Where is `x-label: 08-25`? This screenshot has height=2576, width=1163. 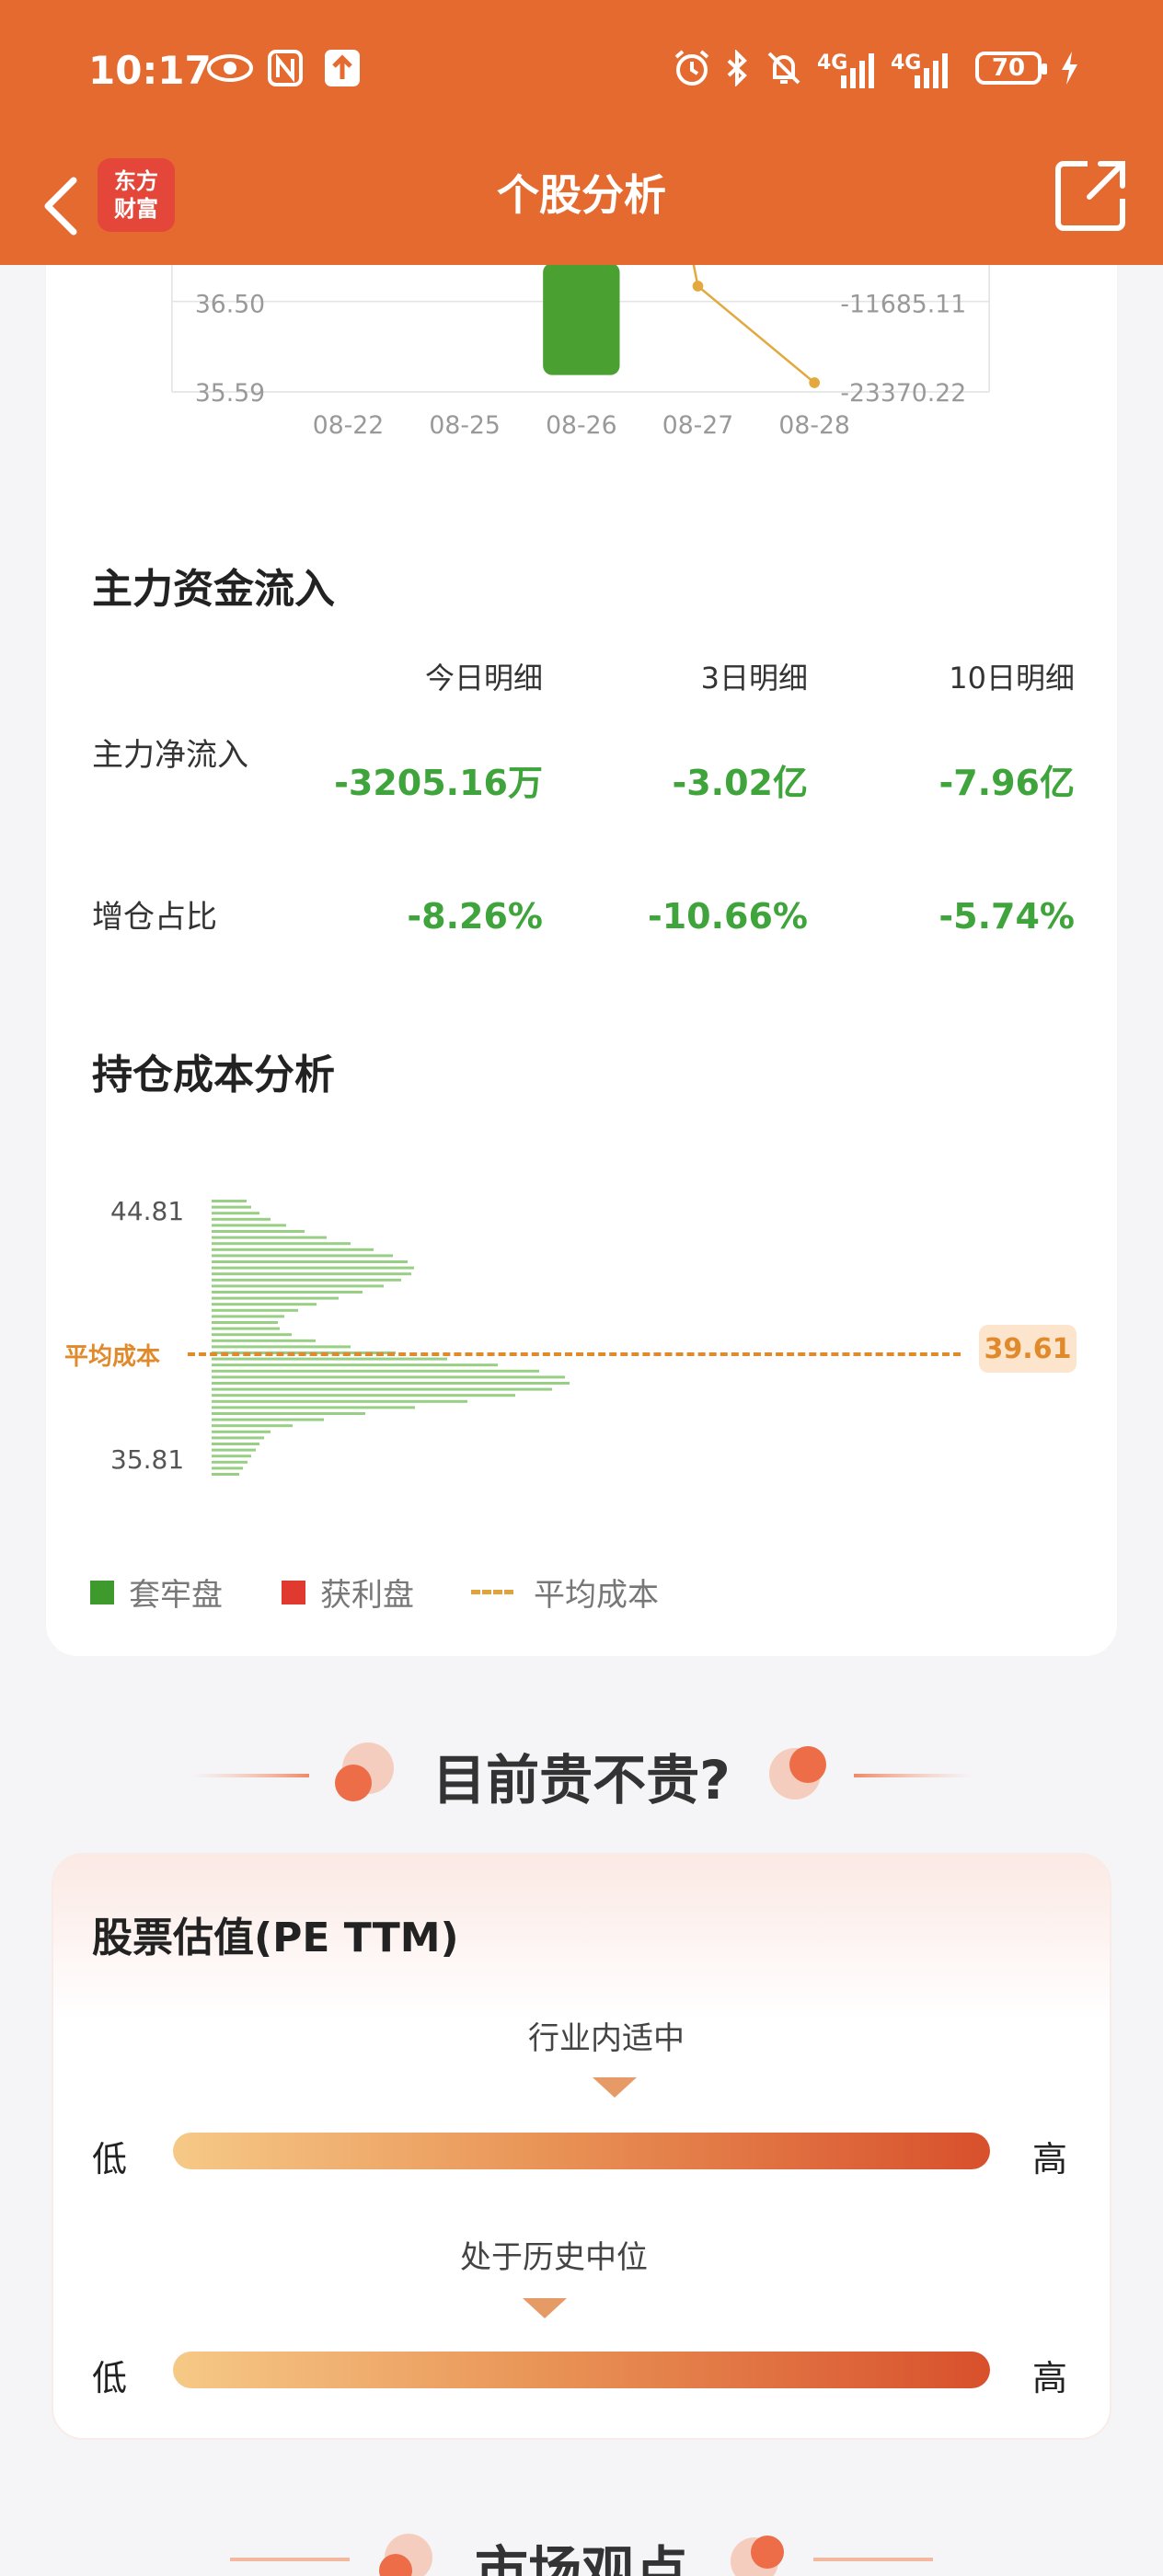
x-label: 08-25 is located at coordinates (465, 425).